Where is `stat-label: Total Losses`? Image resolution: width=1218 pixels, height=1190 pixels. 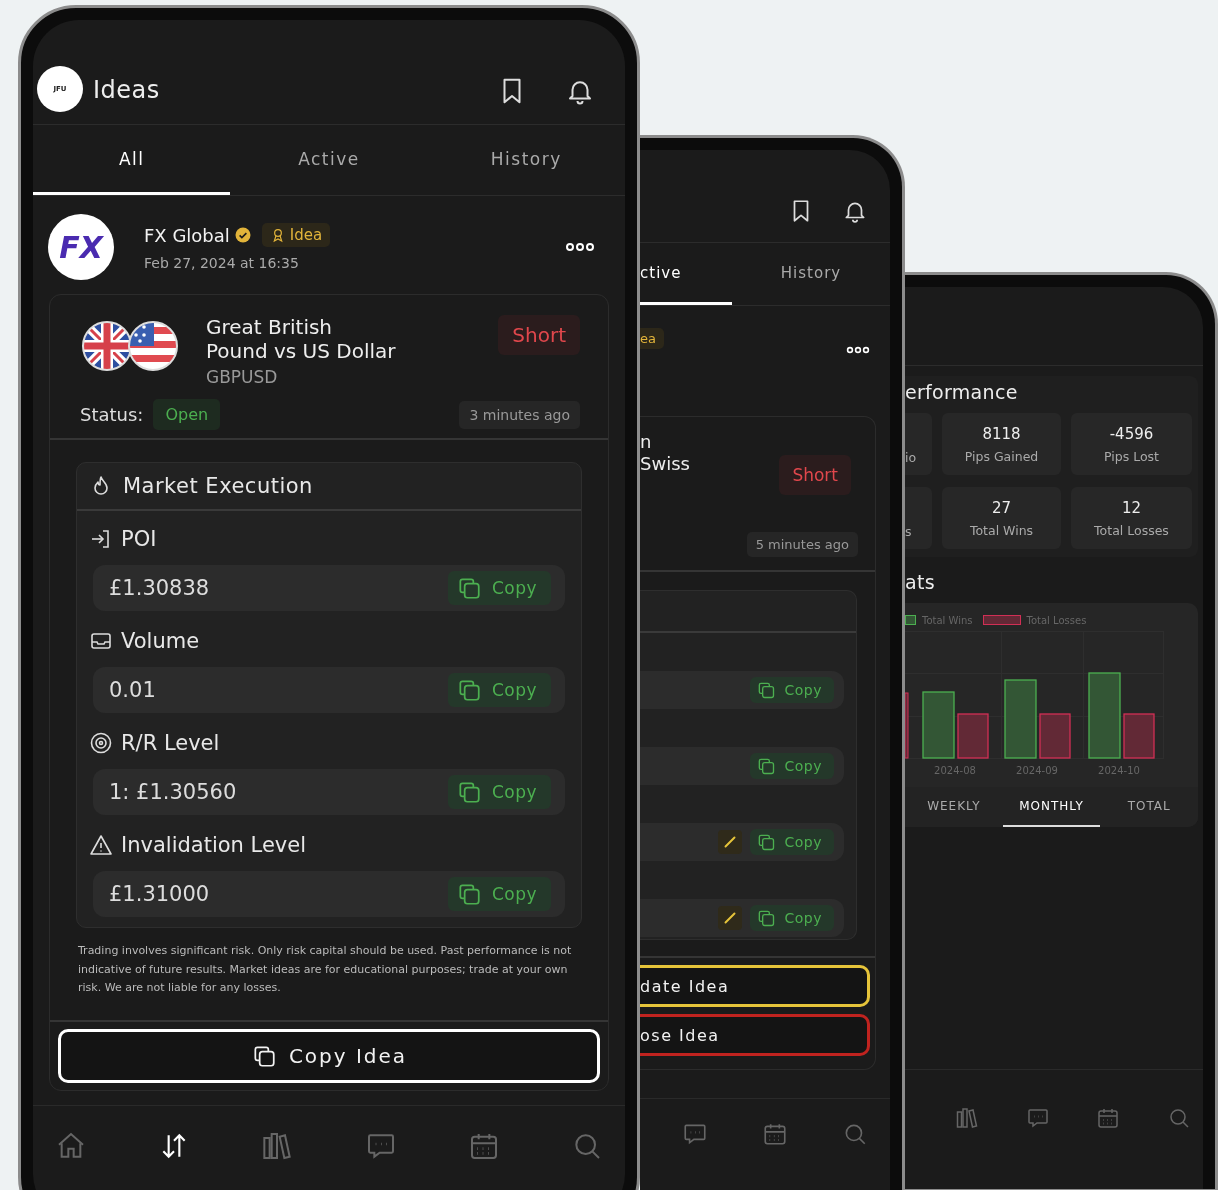 stat-label: Total Losses is located at coordinates (1131, 530).